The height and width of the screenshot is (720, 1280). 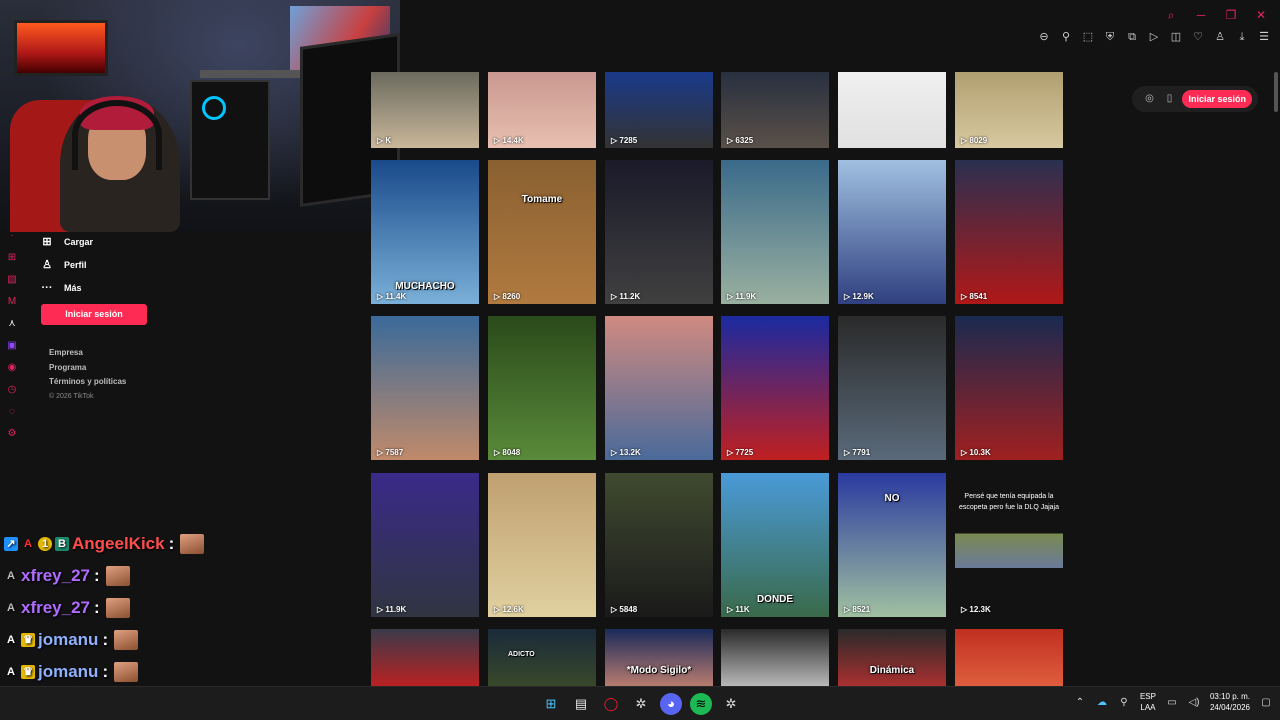 What do you see at coordinates (659, 659) in the screenshot?
I see `video-tile: *Modo Sigilo*` at bounding box center [659, 659].